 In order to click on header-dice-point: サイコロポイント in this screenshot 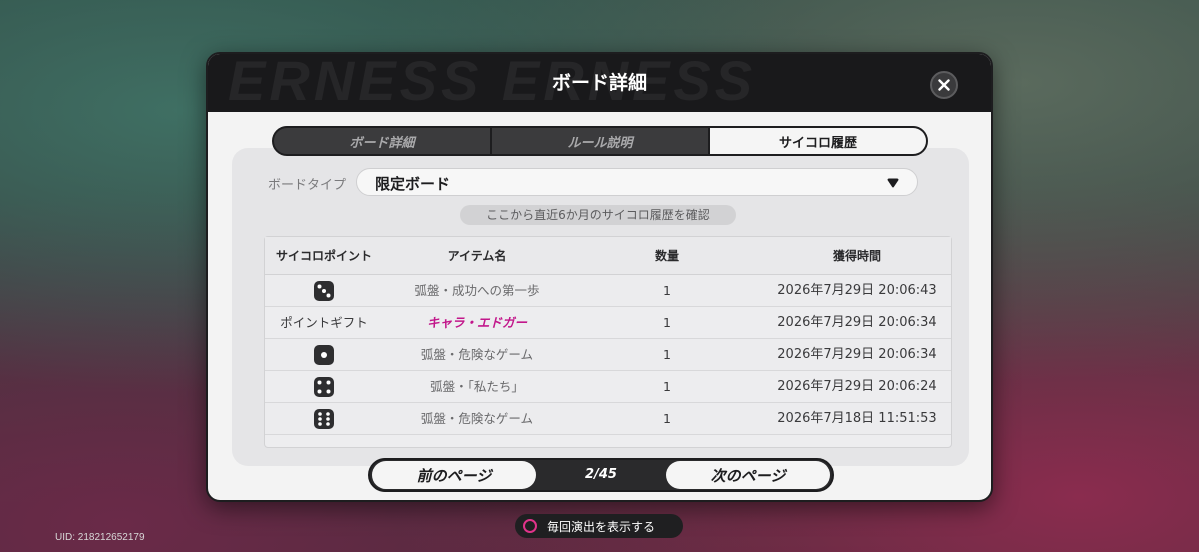, I will do `click(323, 256)`.